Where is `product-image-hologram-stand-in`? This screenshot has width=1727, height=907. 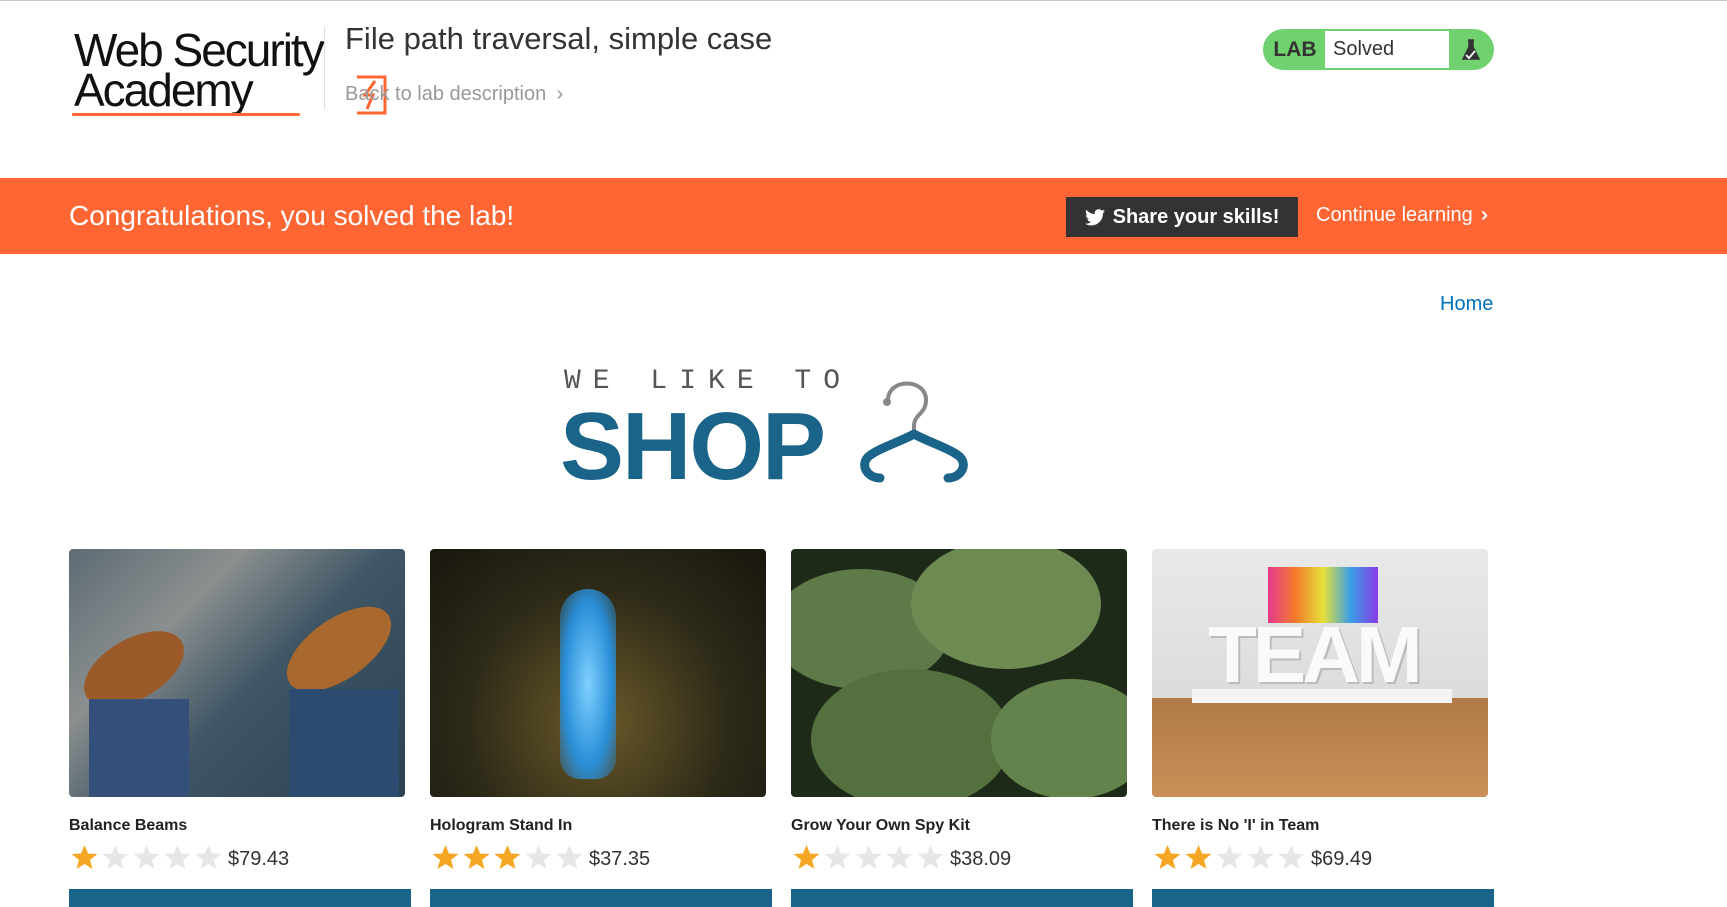 product-image-hologram-stand-in is located at coordinates (598, 673).